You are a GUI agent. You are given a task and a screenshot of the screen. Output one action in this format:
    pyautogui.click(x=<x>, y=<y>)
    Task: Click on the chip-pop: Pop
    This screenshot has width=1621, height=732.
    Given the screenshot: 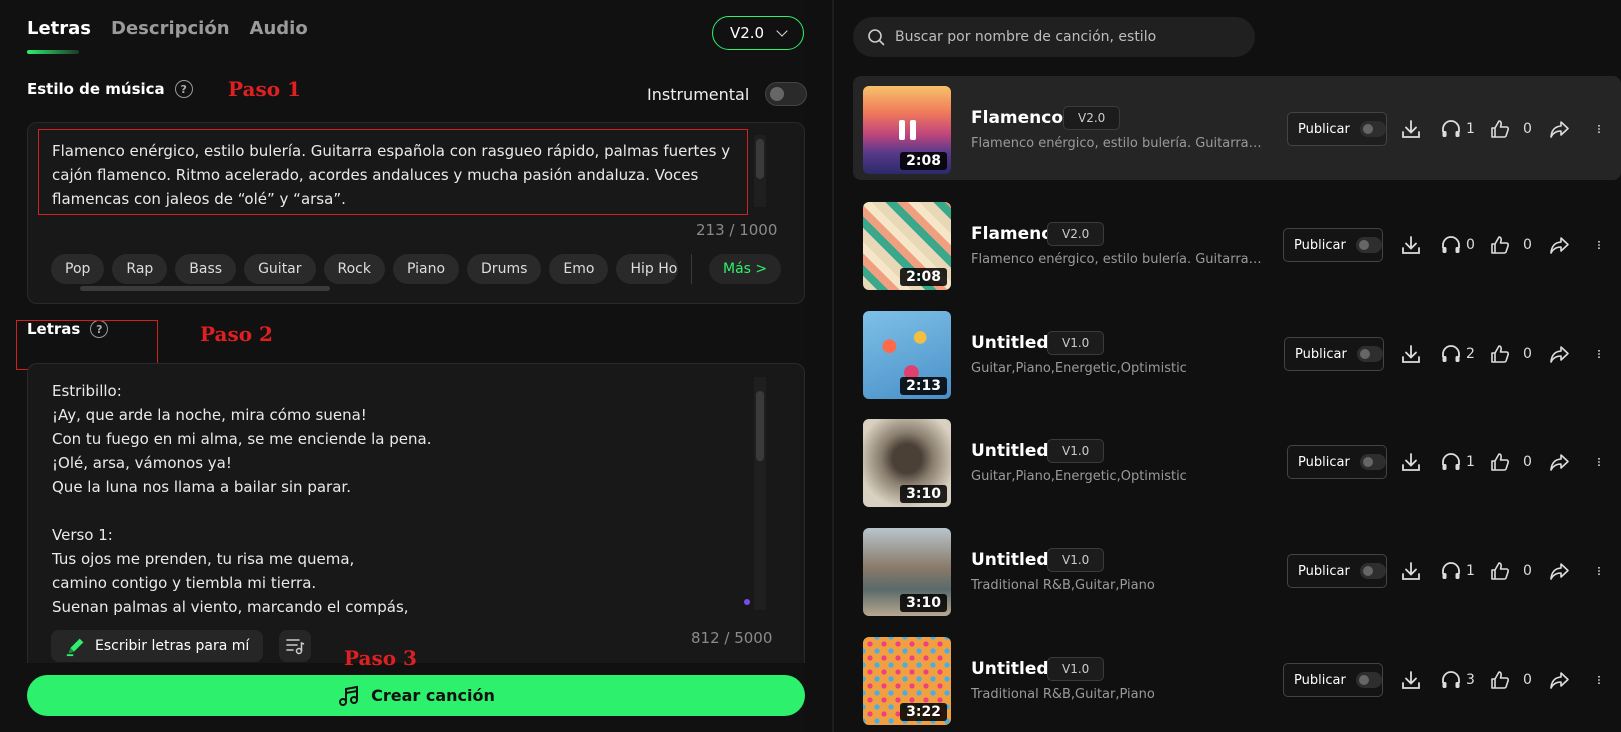 What is the action you would take?
    pyautogui.click(x=78, y=269)
    